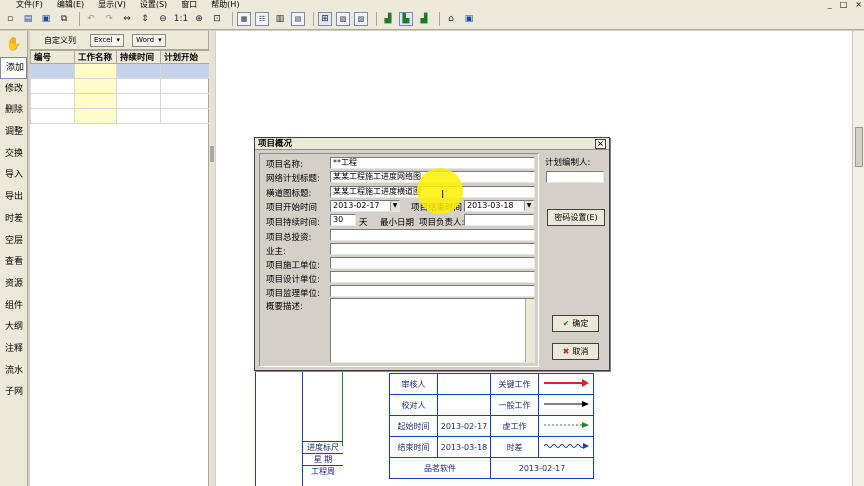 The width and height of the screenshot is (864, 486). Describe the element at coordinates (858, 4) in the screenshot. I see `close-window-button: ×` at that location.